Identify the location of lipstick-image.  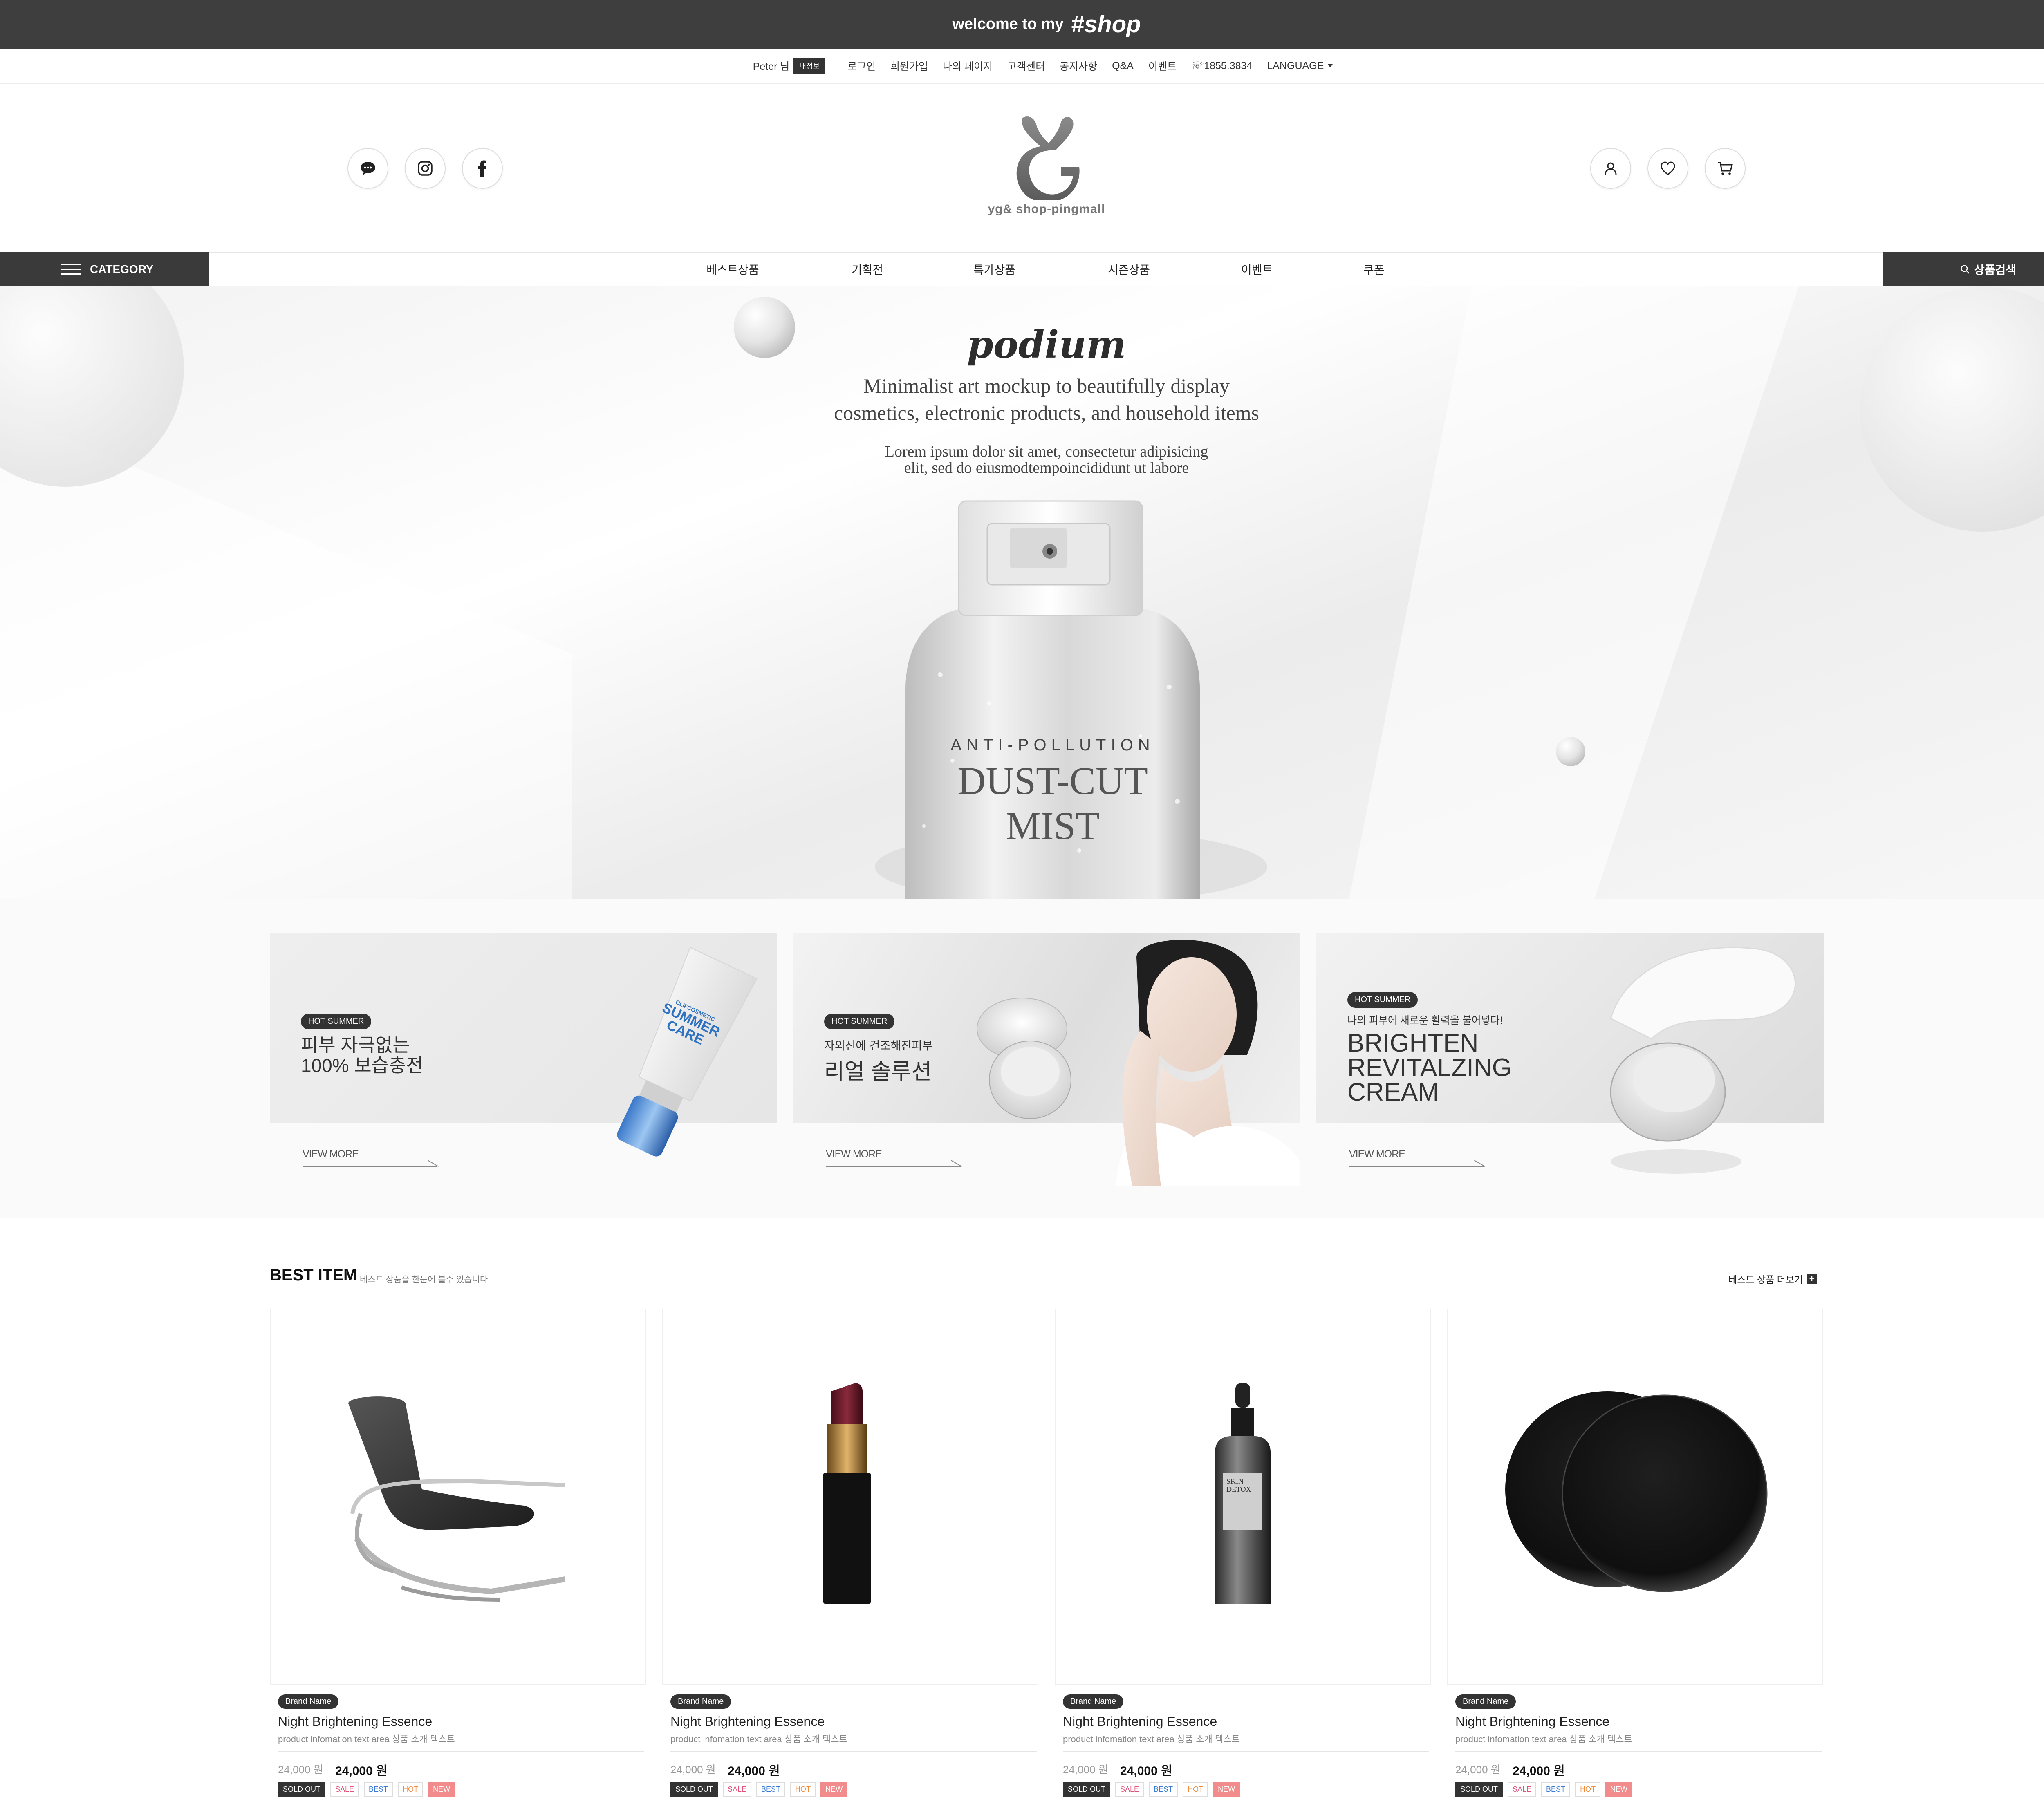
(847, 1493).